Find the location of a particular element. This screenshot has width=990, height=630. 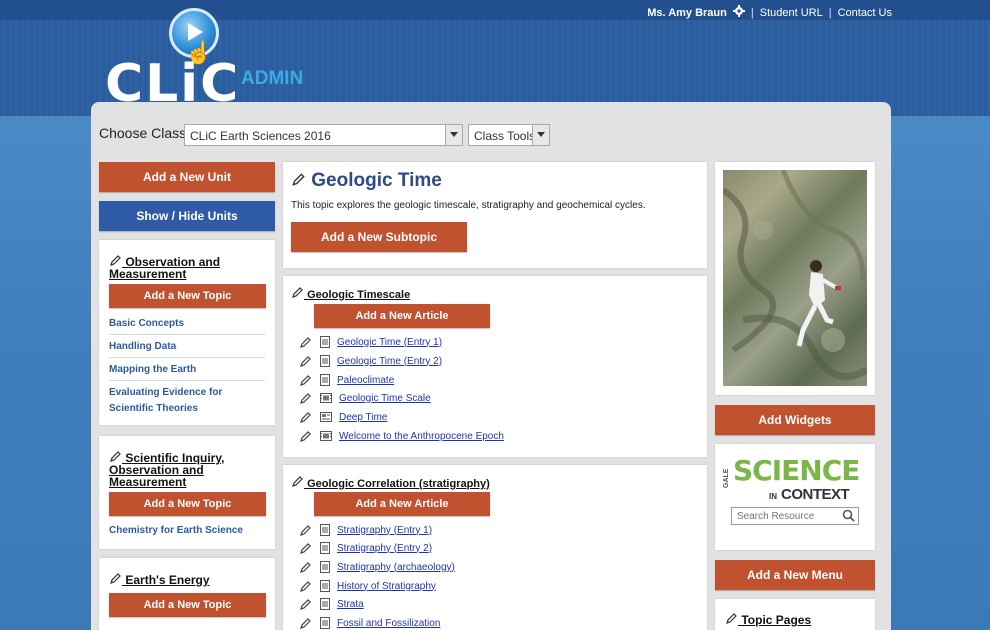

subtopic-title: Geologic Correlation (stratigraphy) is located at coordinates (390, 482).